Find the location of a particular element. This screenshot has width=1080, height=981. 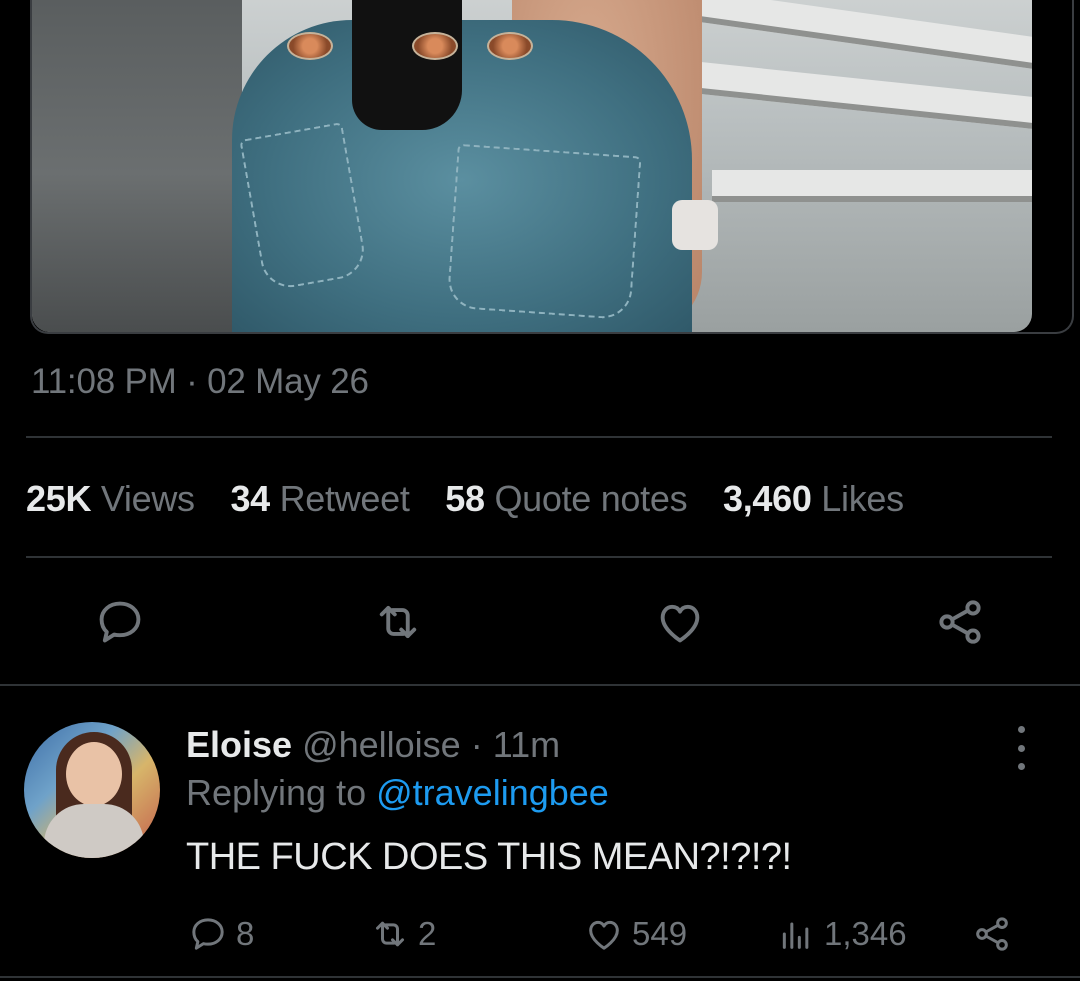

like-button is located at coordinates (680, 622).